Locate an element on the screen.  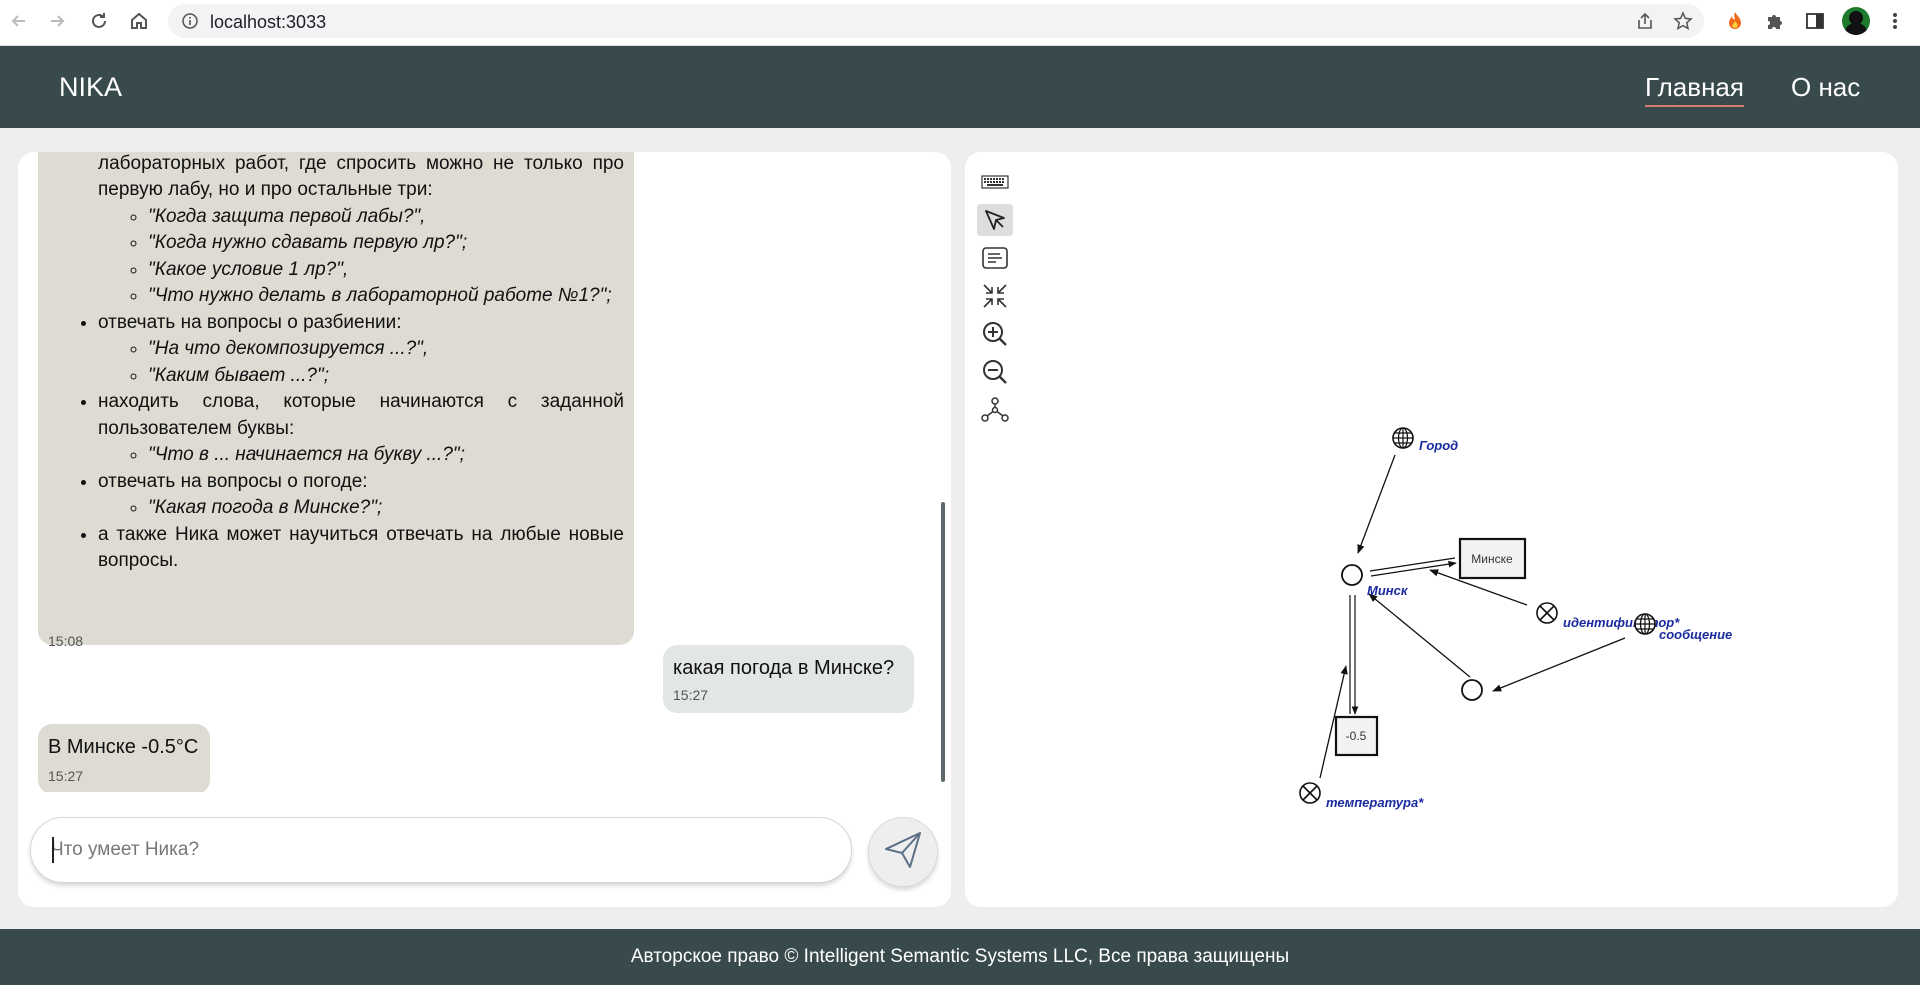
link-content-minske: Минске is located at coordinates (1492, 559).